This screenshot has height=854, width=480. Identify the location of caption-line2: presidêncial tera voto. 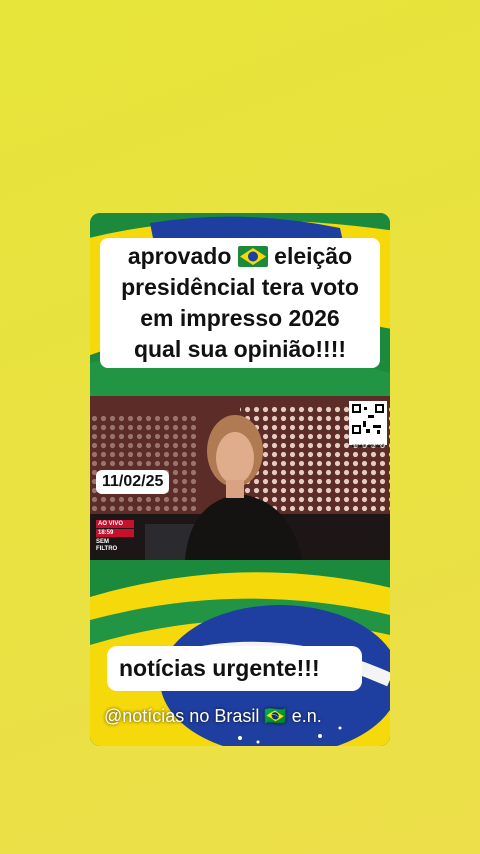
(240, 287).